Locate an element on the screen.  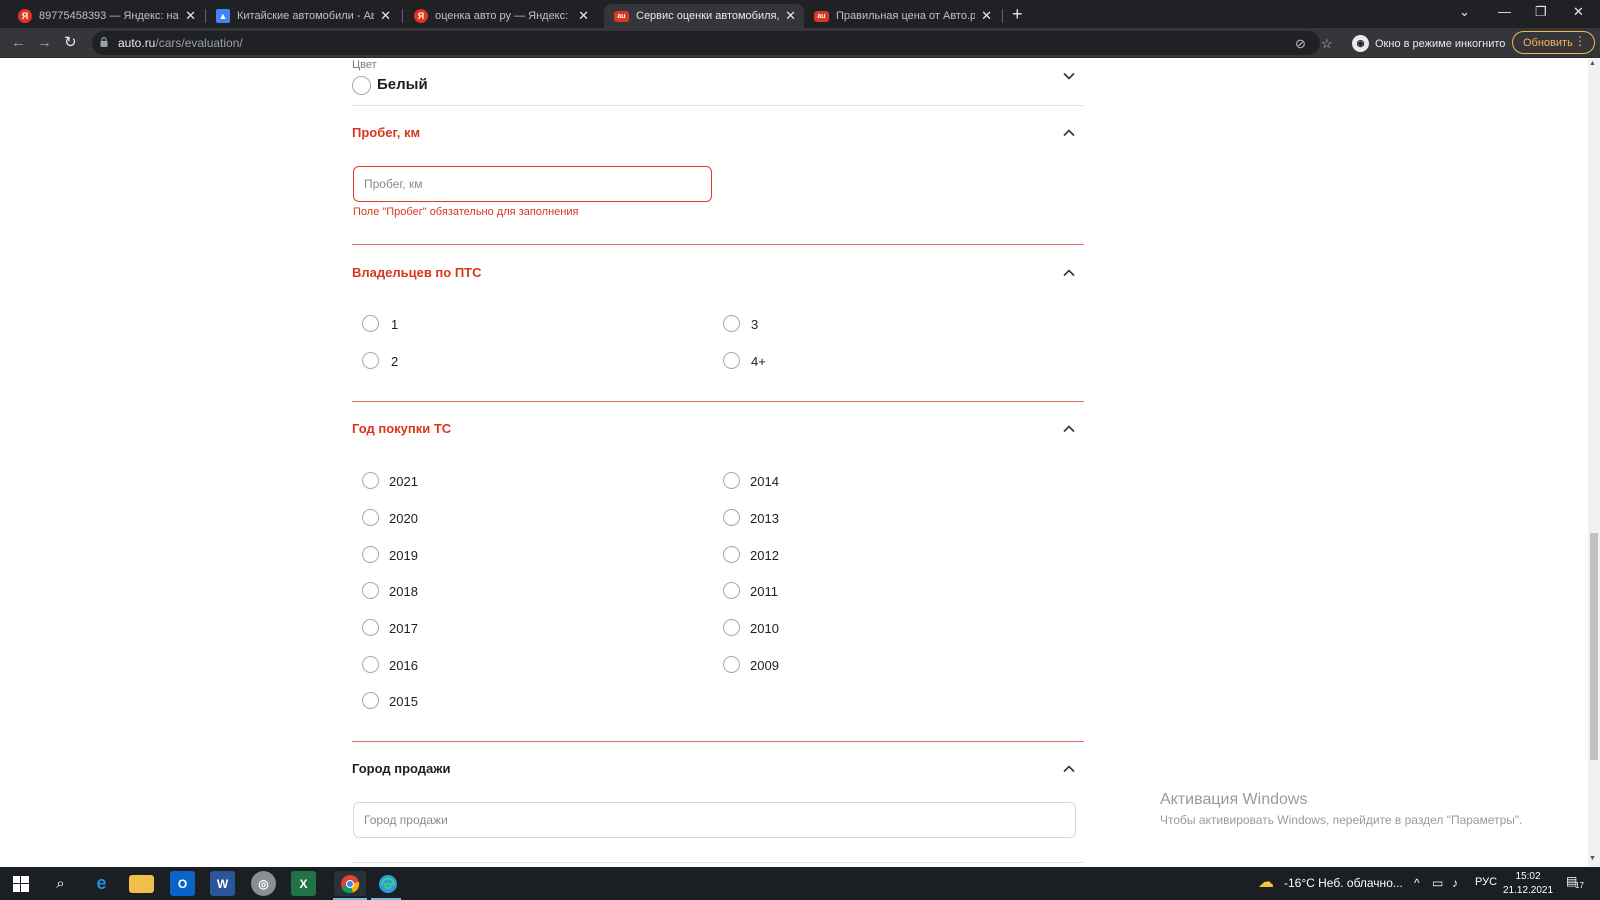
year-radio-2018 is located at coordinates (370, 590).